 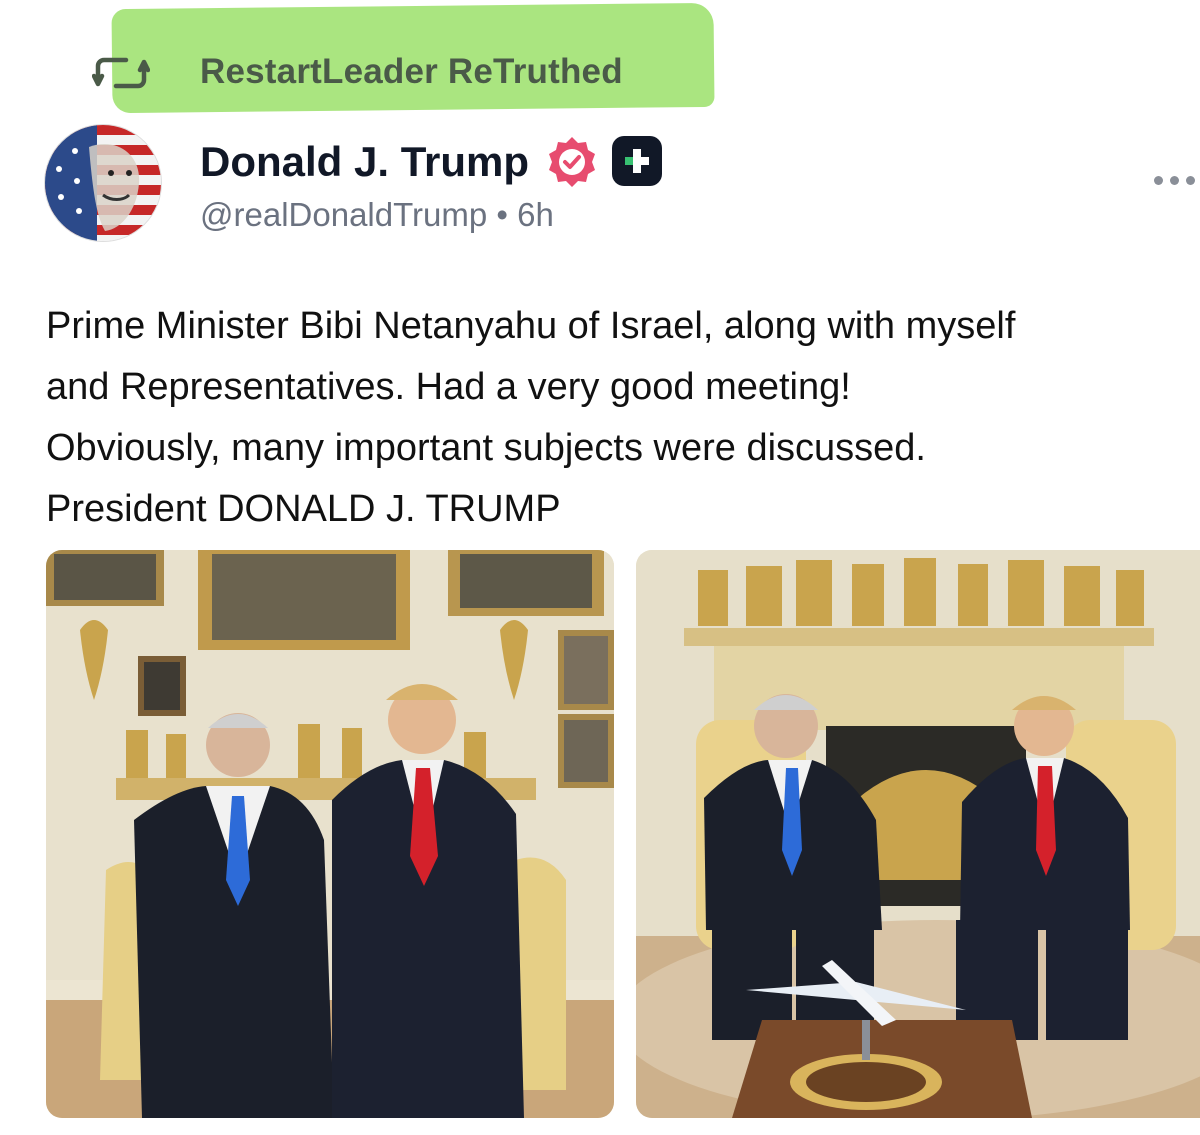 What do you see at coordinates (343, 214) in the screenshot?
I see `author-handle: @realDonaldTrump` at bounding box center [343, 214].